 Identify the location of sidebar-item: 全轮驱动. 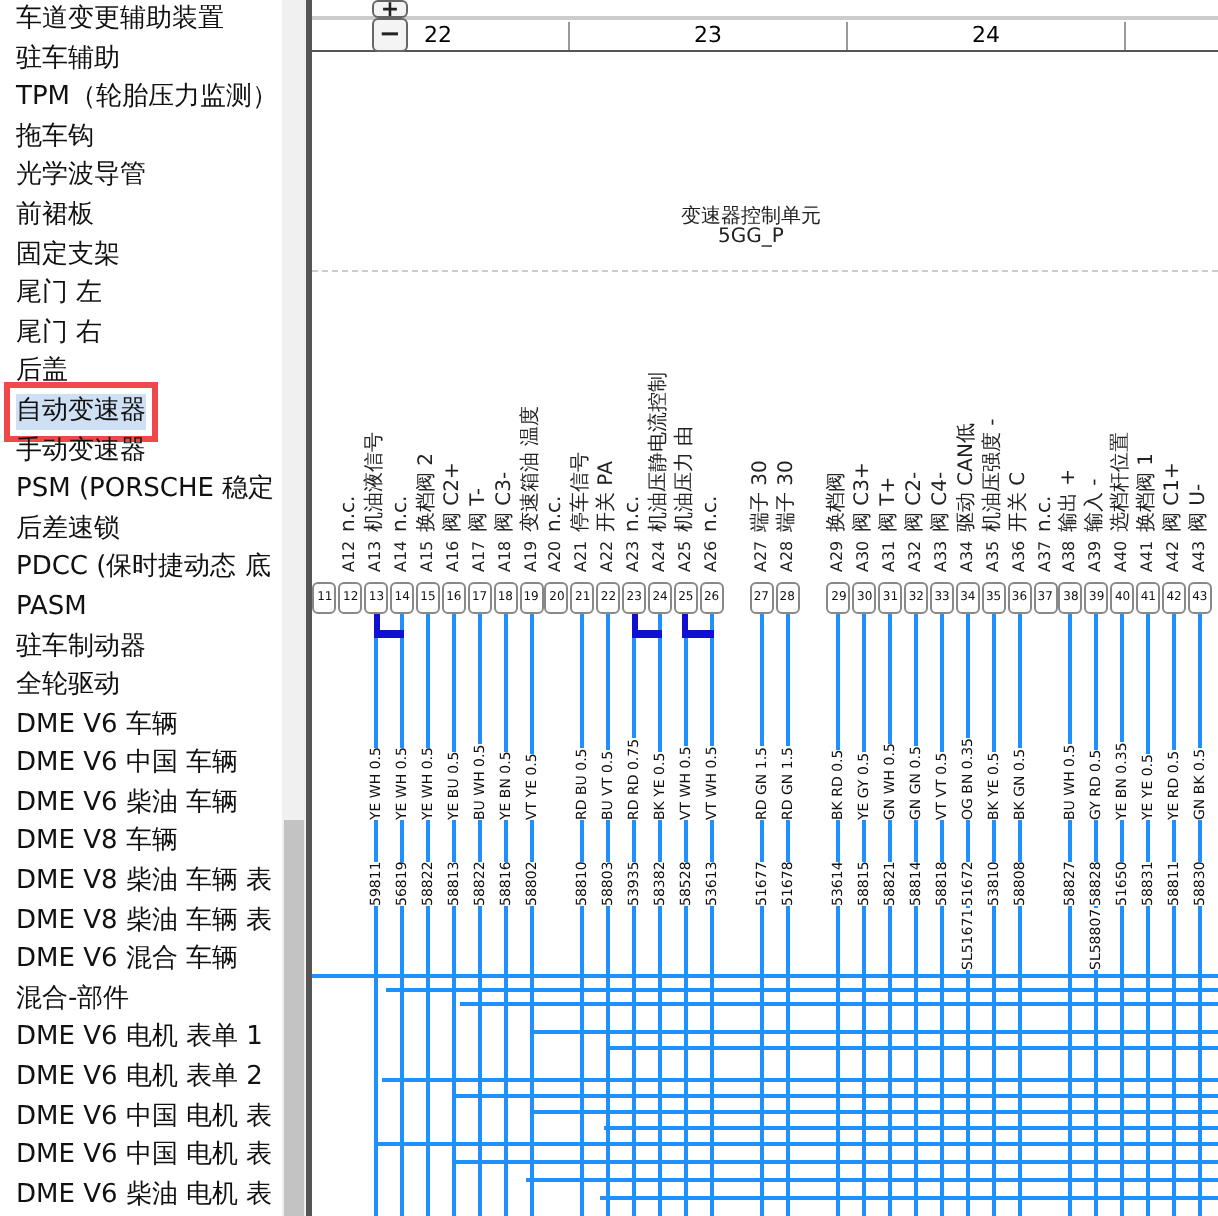
(68, 686).